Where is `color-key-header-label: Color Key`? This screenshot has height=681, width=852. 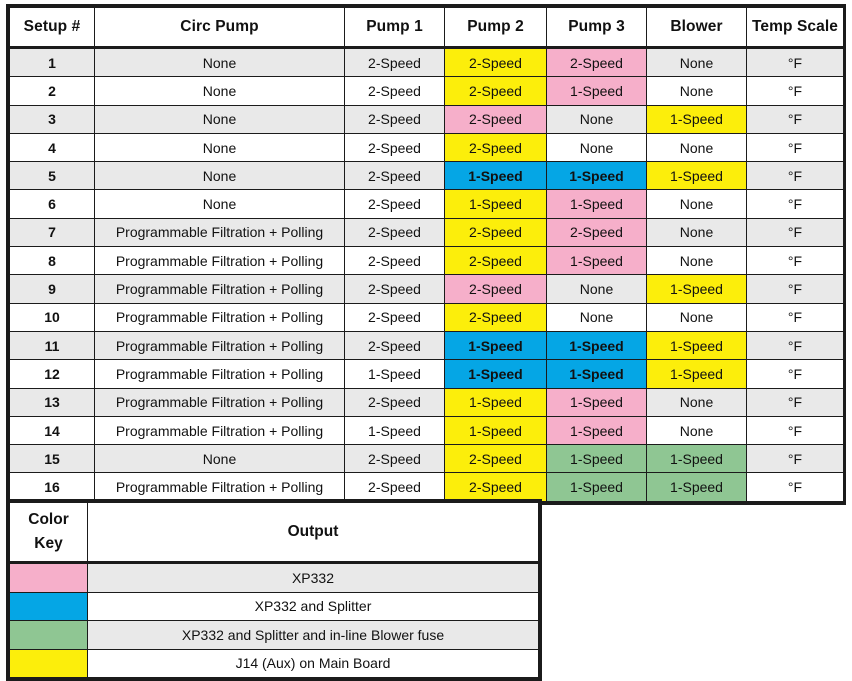
color-key-header-label: Color Key is located at coordinates (48, 533).